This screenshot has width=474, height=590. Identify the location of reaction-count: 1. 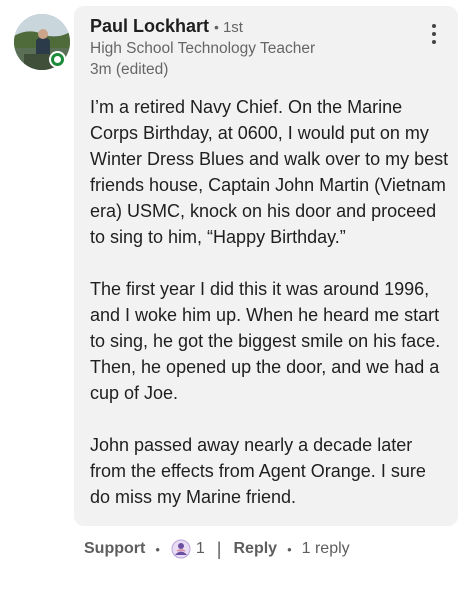
(200, 549).